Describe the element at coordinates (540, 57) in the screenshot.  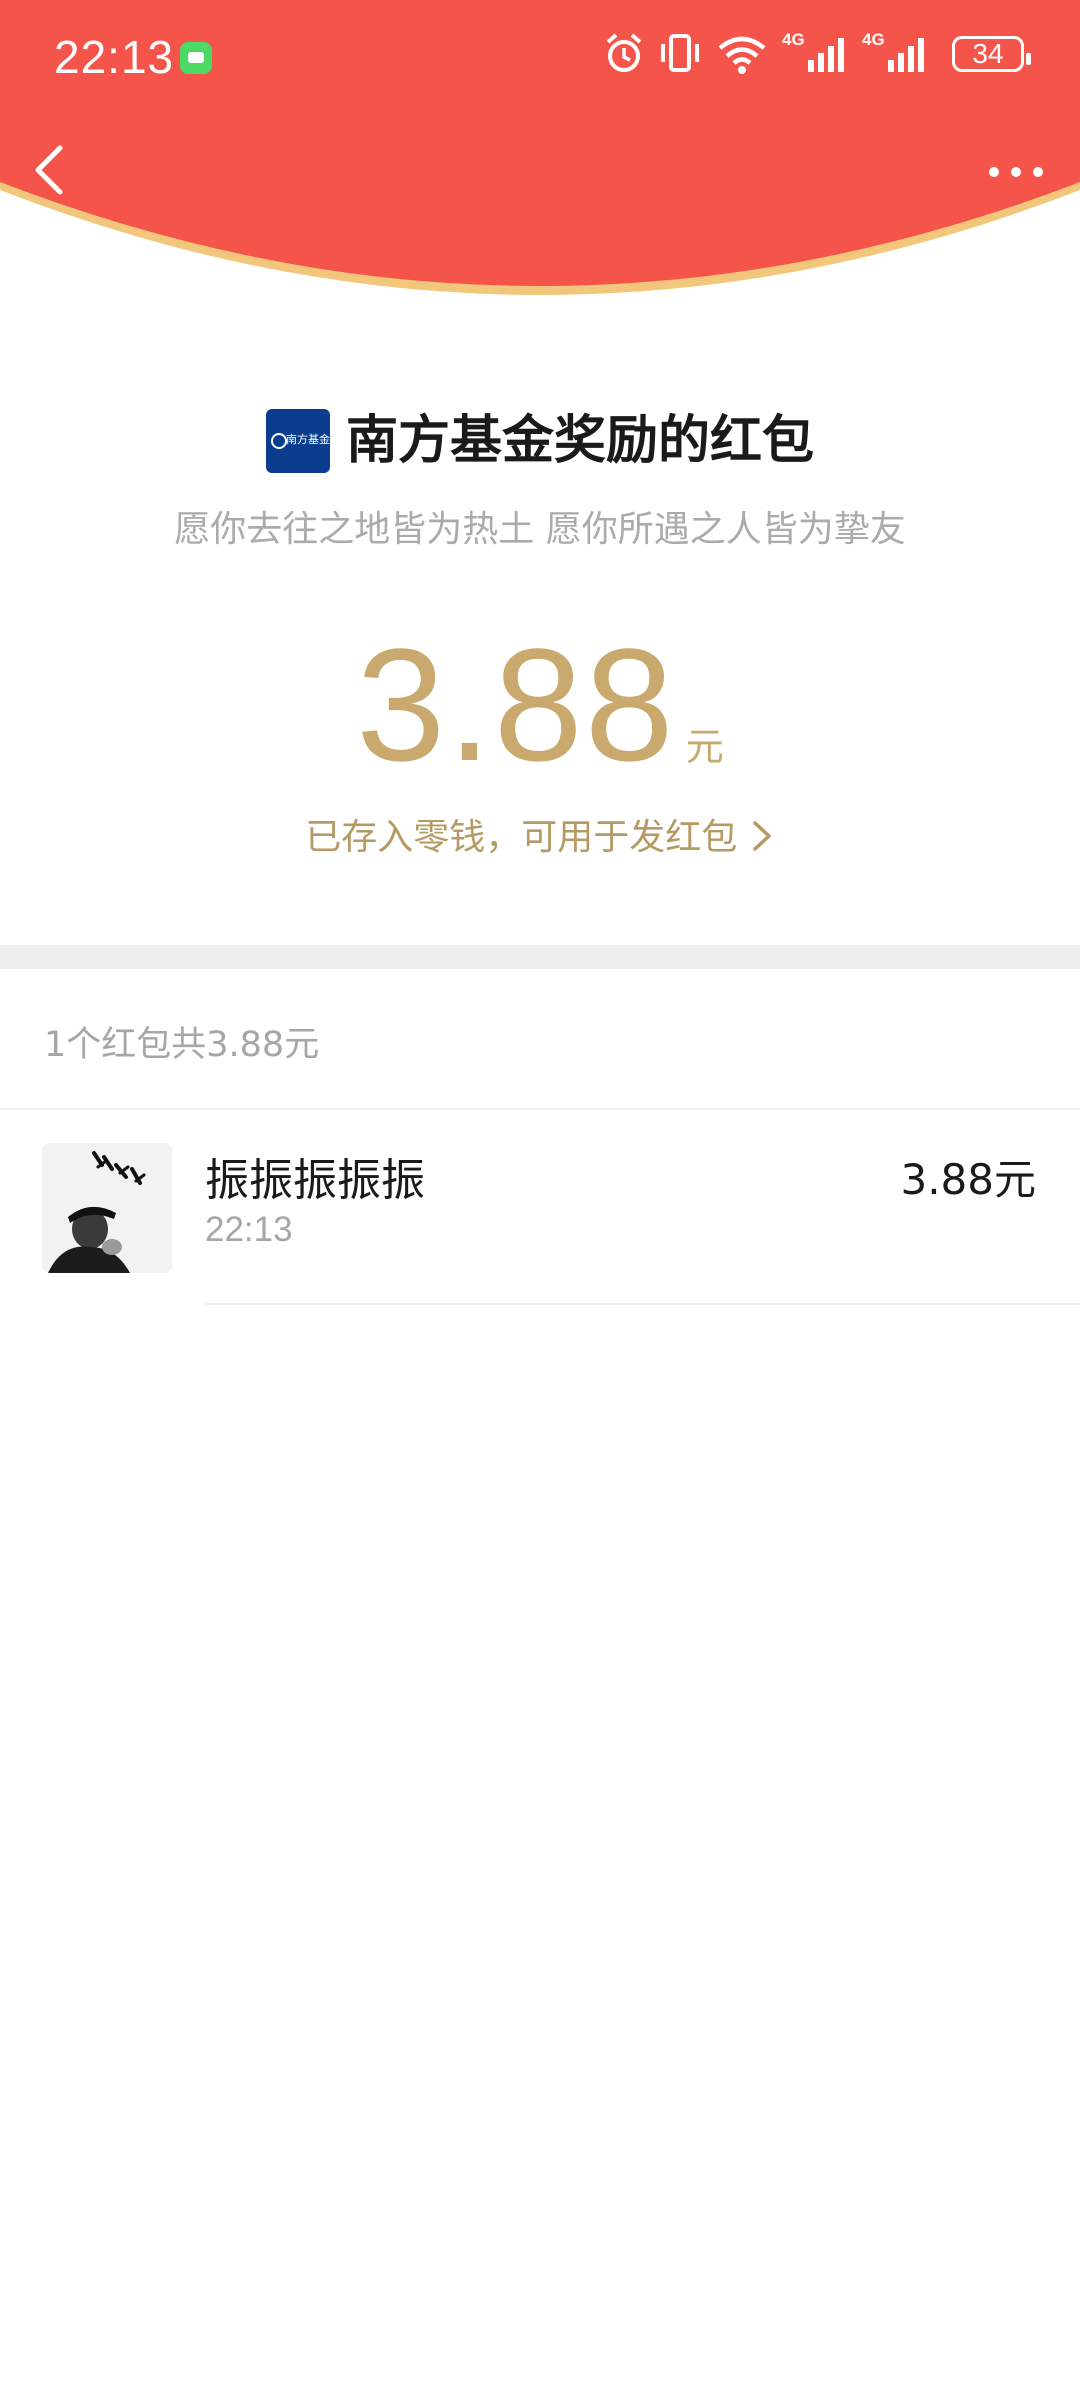
I see `status-bar: 22:13 4G 4G 34` at that location.